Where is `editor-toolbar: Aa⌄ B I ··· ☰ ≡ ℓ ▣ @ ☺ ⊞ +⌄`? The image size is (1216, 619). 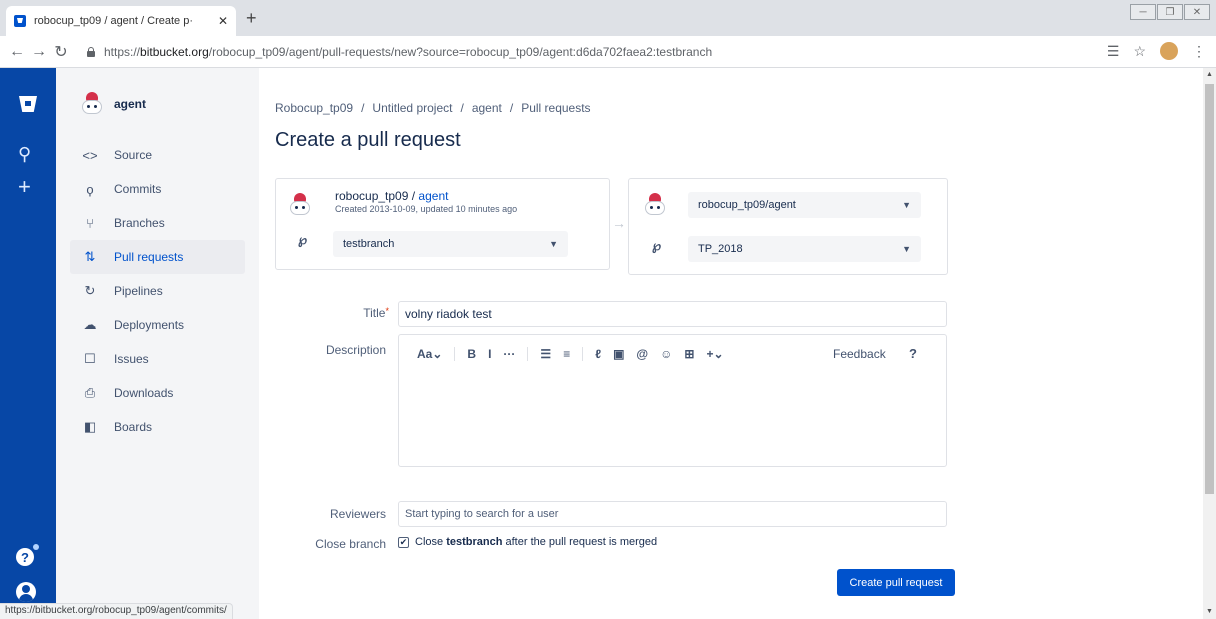 editor-toolbar: Aa⌄ B I ··· ☰ ≡ ℓ ▣ @ ☺ ⊞ +⌄ is located at coordinates (576, 354).